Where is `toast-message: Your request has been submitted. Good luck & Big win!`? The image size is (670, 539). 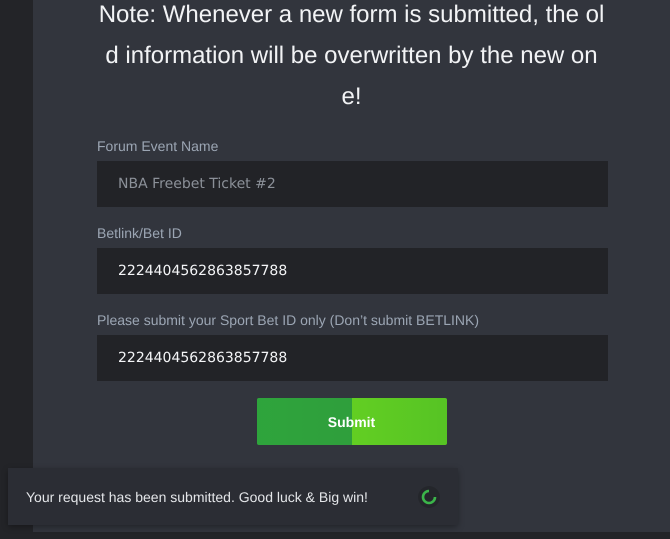
toast-message: Your request has been submitted. Good luck & Big win! is located at coordinates (197, 496).